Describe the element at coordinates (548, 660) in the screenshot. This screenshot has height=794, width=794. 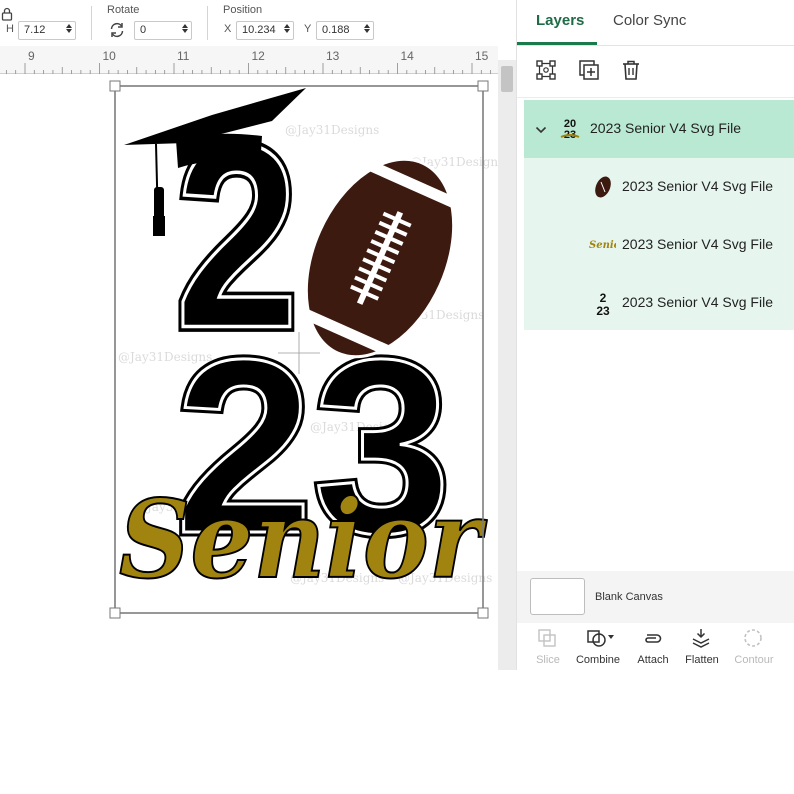
I see `slice-label: Slice` at that location.